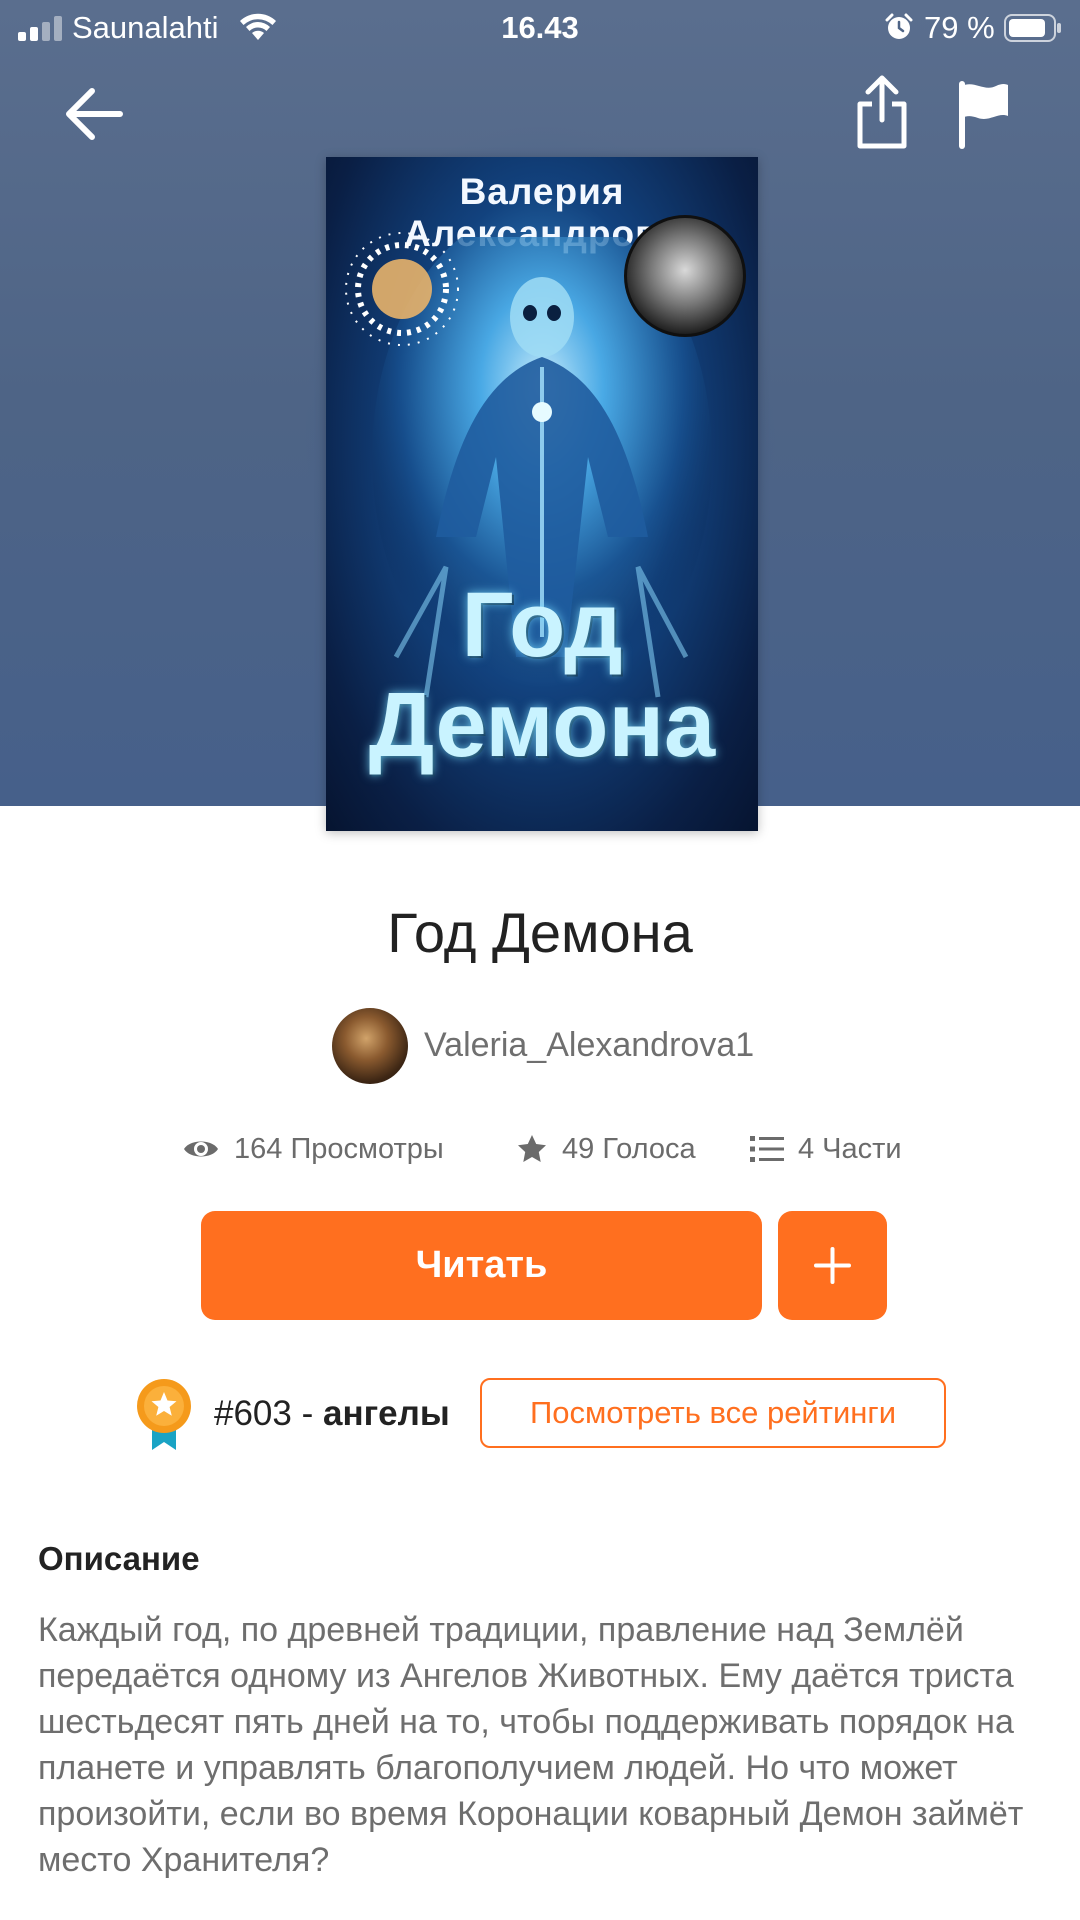 The height and width of the screenshot is (1920, 1080). I want to click on views-count: 164 Просмотры, so click(339, 1148).